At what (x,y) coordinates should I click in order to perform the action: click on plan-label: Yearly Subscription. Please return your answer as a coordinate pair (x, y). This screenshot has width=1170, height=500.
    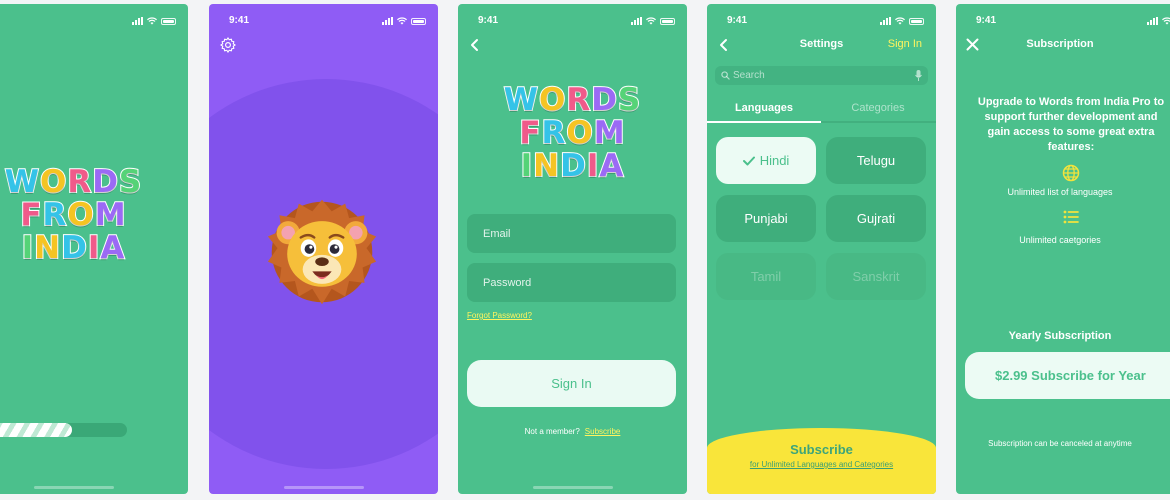
    Looking at the image, I should click on (1060, 336).